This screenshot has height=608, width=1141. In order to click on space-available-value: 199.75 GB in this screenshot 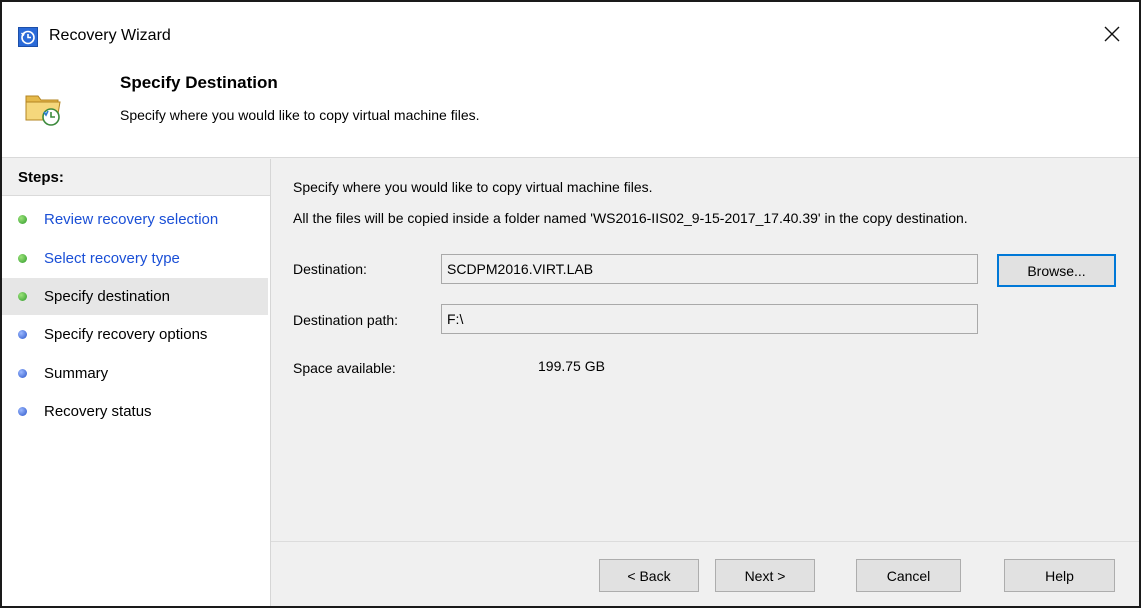, I will do `click(571, 366)`.